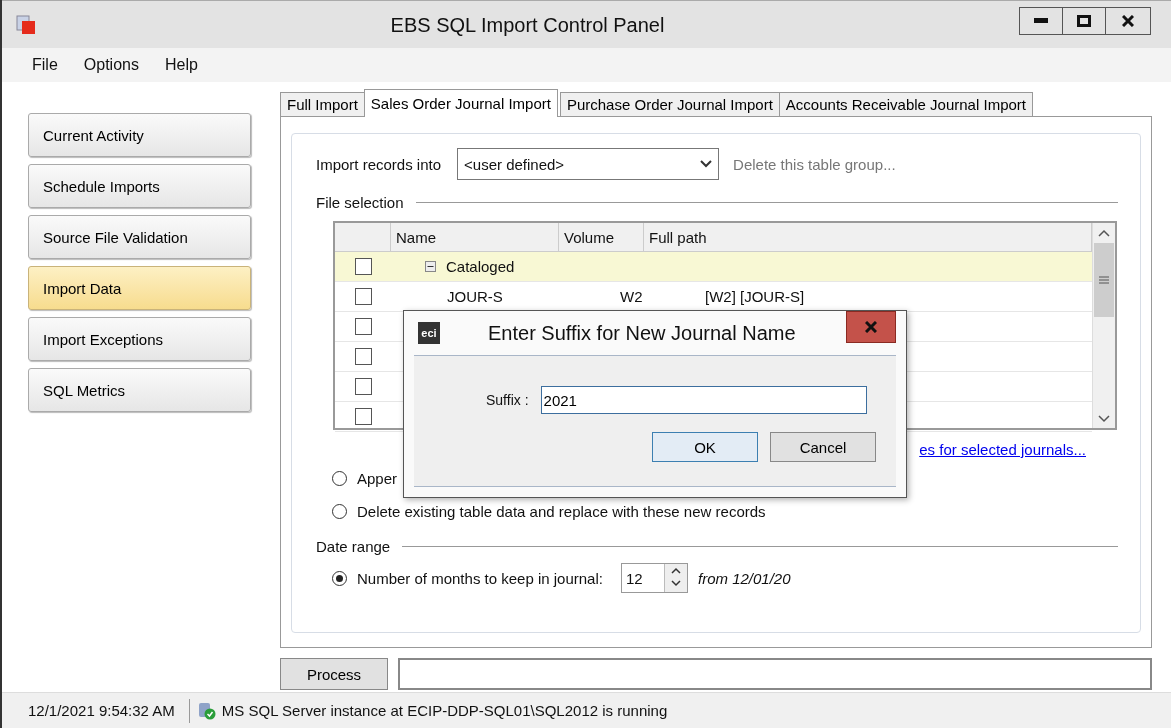 The width and height of the screenshot is (1171, 728). Describe the element at coordinates (206, 710) in the screenshot. I see `database-check-icon` at that location.